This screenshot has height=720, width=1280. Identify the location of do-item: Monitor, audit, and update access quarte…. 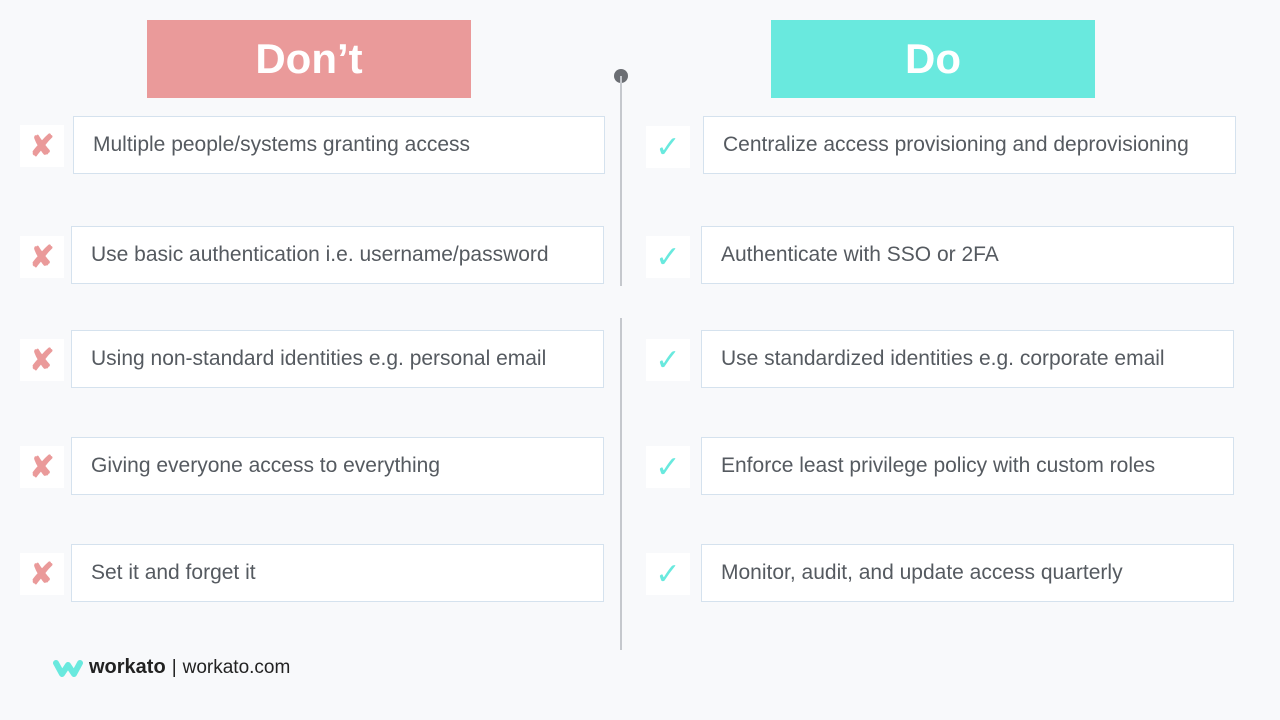
(967, 573).